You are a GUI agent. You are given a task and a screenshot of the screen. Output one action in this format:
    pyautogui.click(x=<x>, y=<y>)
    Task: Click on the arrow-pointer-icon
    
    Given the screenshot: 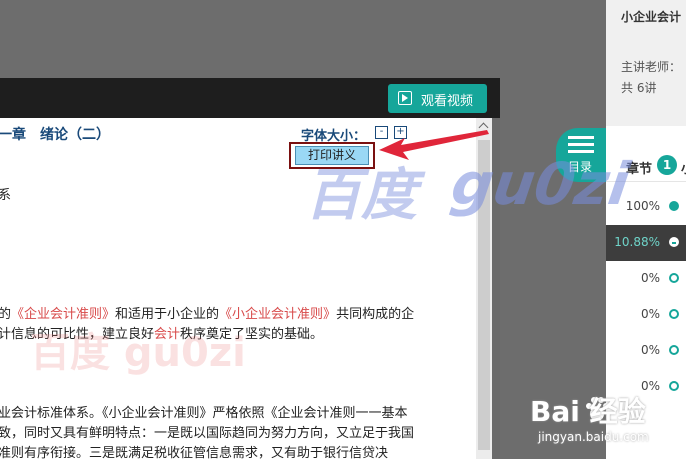 What is the action you would take?
    pyautogui.click(x=434, y=145)
    